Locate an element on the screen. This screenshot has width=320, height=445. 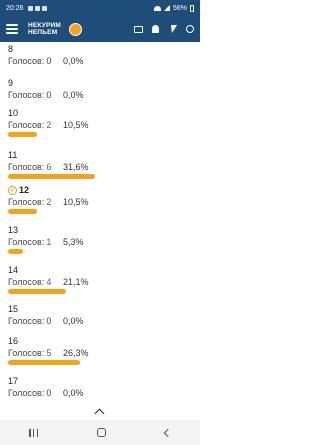
poll-option-label: 11 is located at coordinates (13, 155).